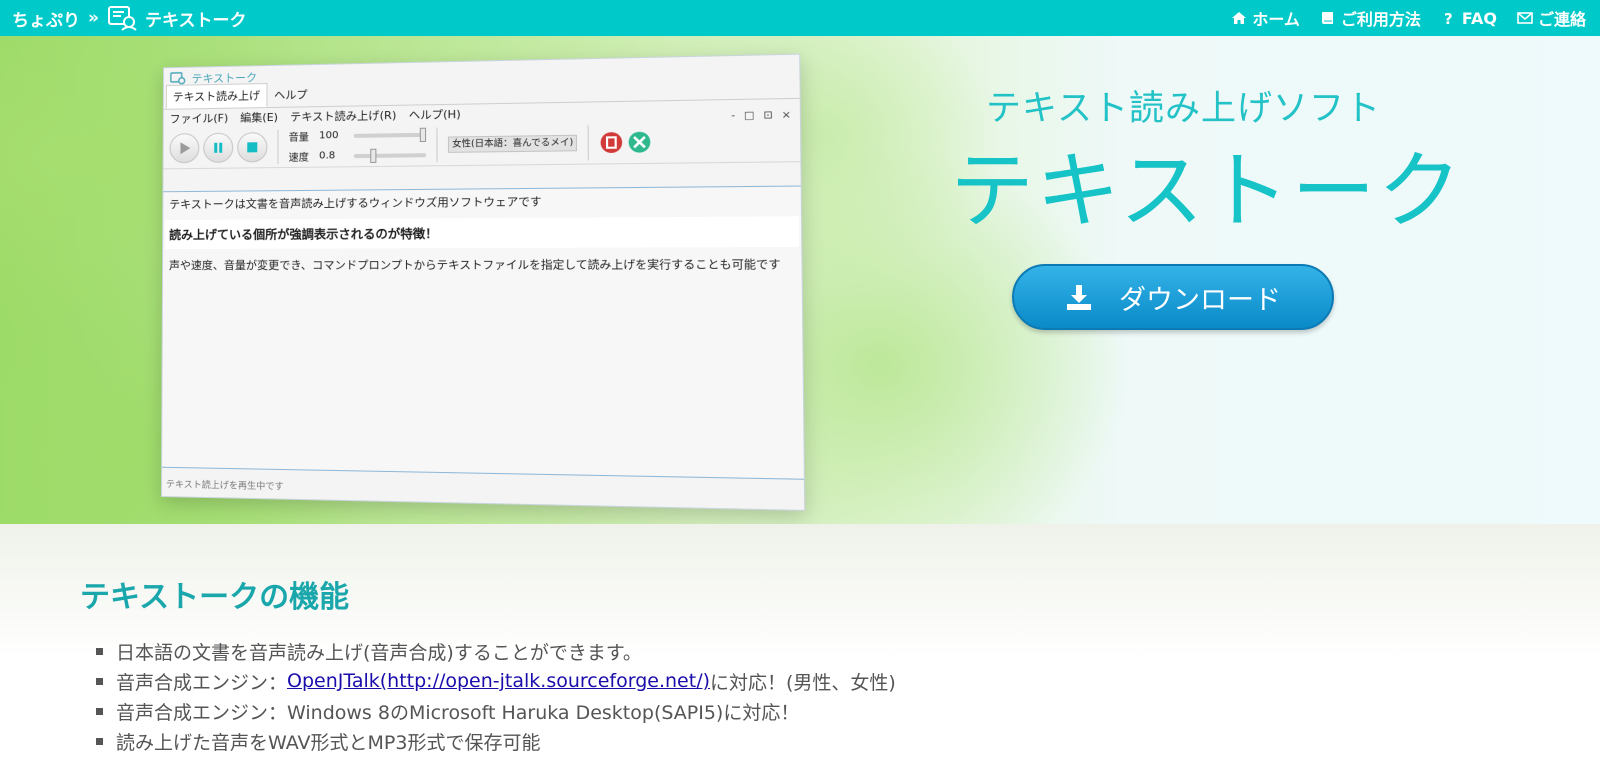  I want to click on nav-home-label: ホーム, so click(1276, 19).